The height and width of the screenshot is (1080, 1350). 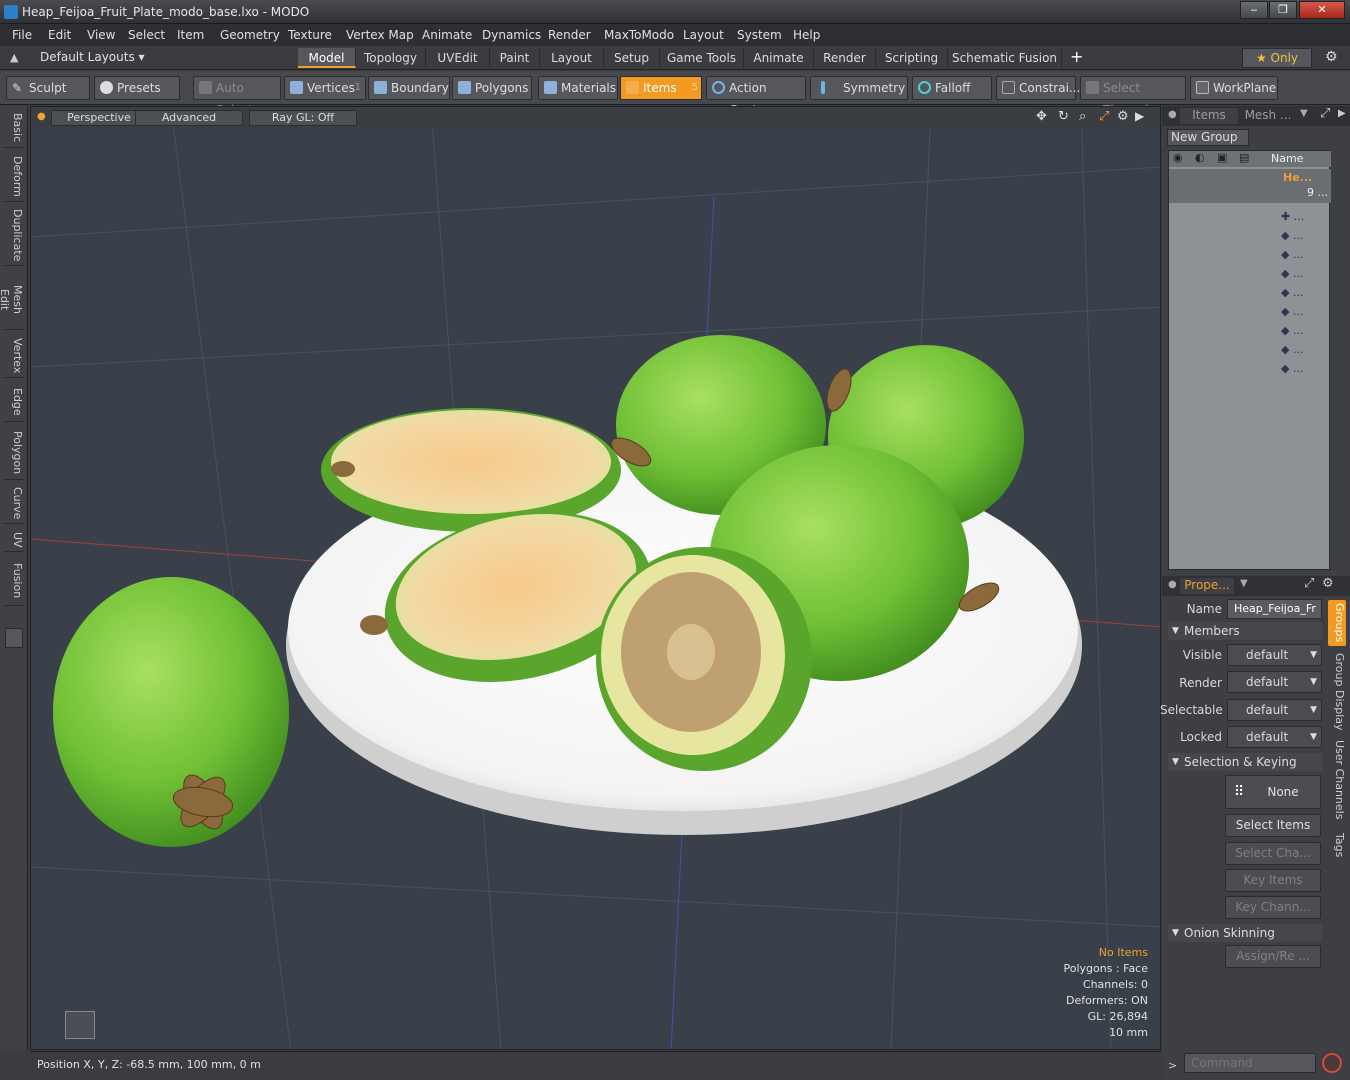 I want to click on tab-duplicate: Duplicate, so click(x=14, y=236).